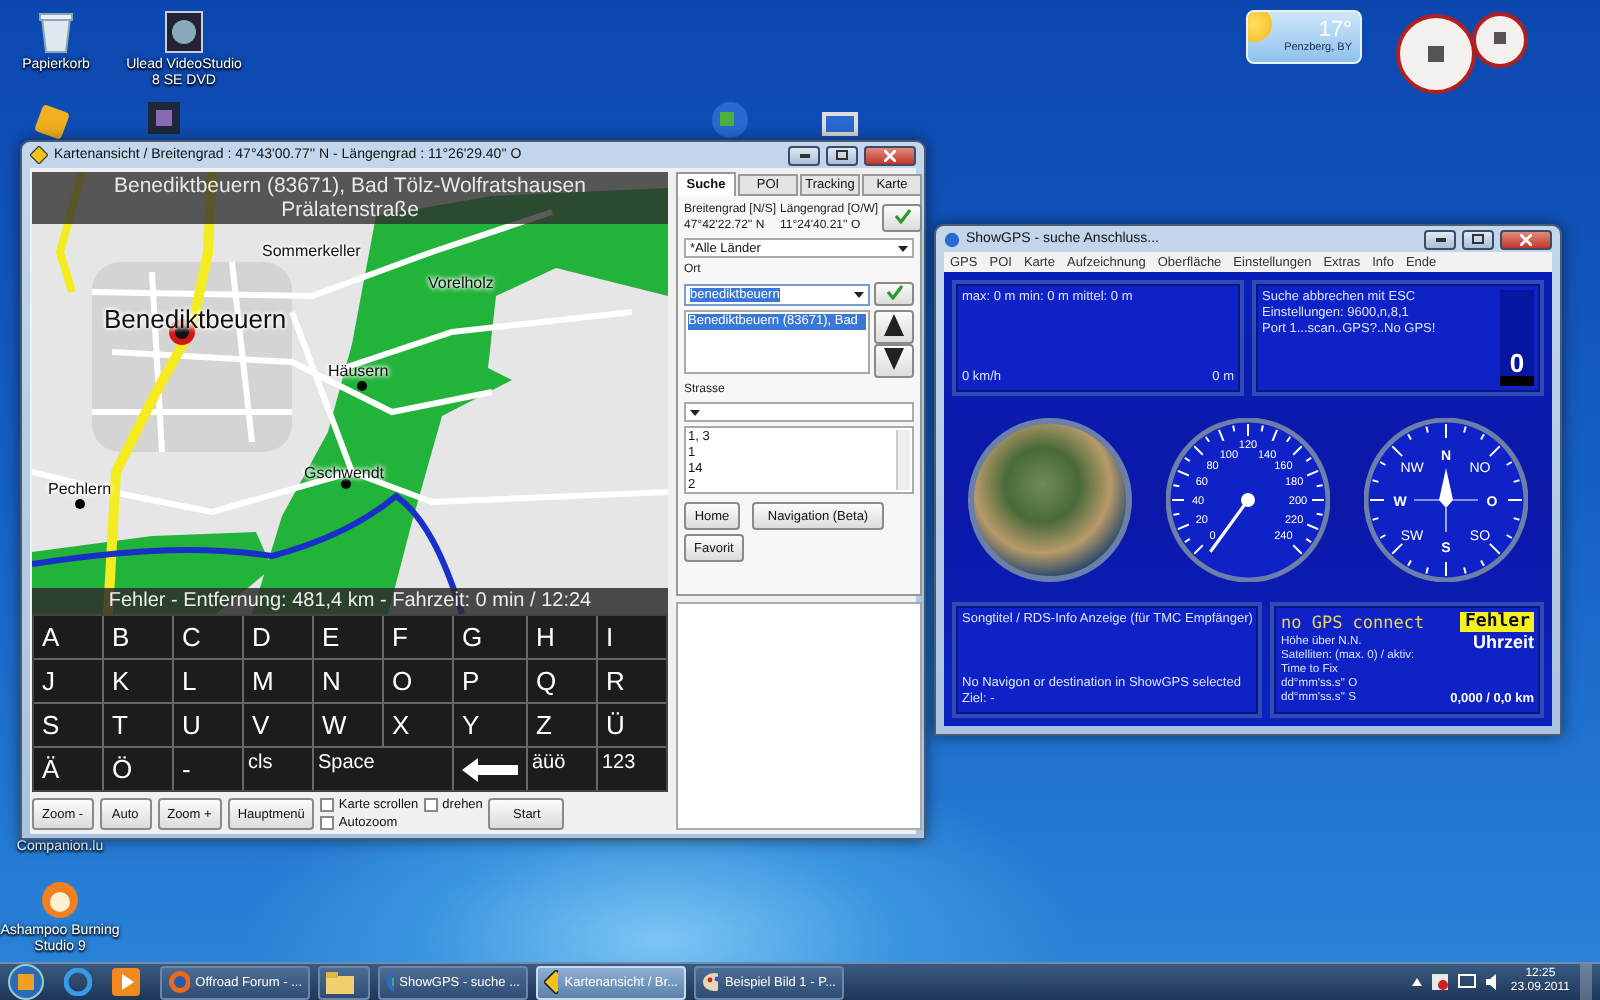 Image resolution: width=1600 pixels, height=1000 pixels. I want to click on keyboard-key: V, so click(278, 725).